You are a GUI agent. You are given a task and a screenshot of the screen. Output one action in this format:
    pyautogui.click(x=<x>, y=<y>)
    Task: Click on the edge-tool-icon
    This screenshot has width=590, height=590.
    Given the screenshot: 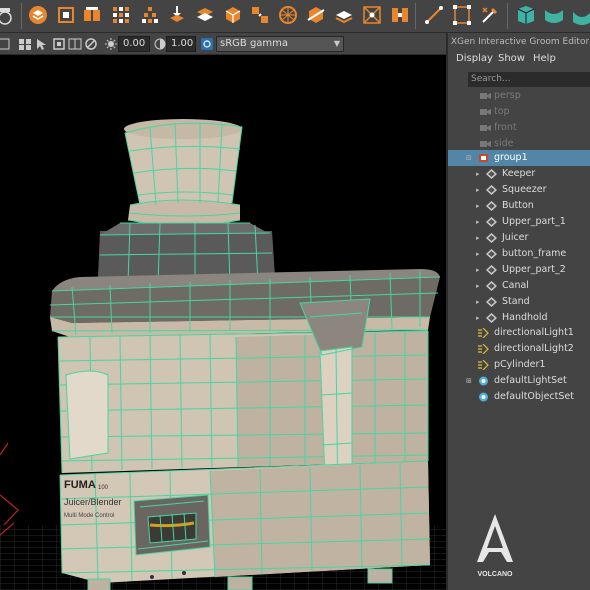 What is the action you would take?
    pyautogui.click(x=434, y=15)
    